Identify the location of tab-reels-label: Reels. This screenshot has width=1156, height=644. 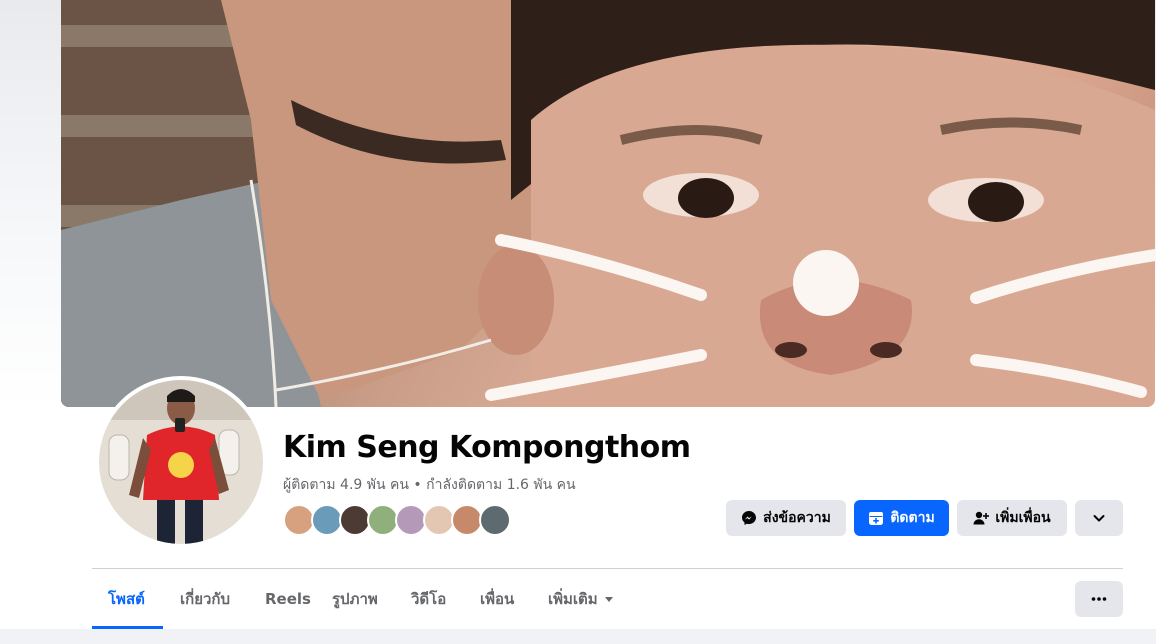
(288, 599).